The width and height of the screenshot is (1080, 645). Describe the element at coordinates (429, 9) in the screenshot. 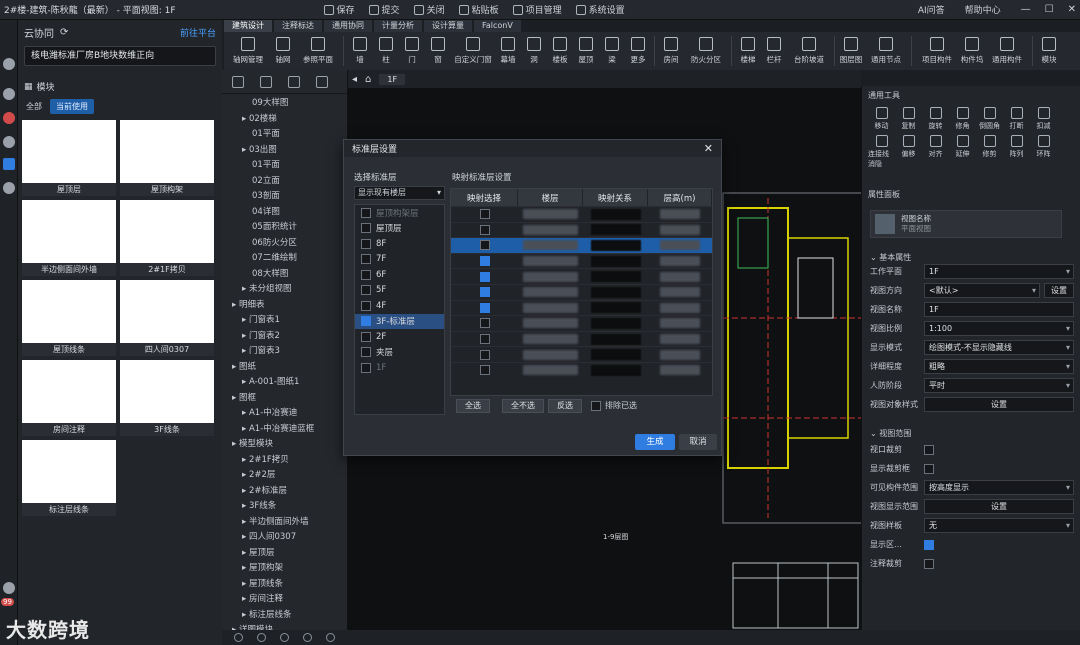

I see `close-button: 关闭` at that location.